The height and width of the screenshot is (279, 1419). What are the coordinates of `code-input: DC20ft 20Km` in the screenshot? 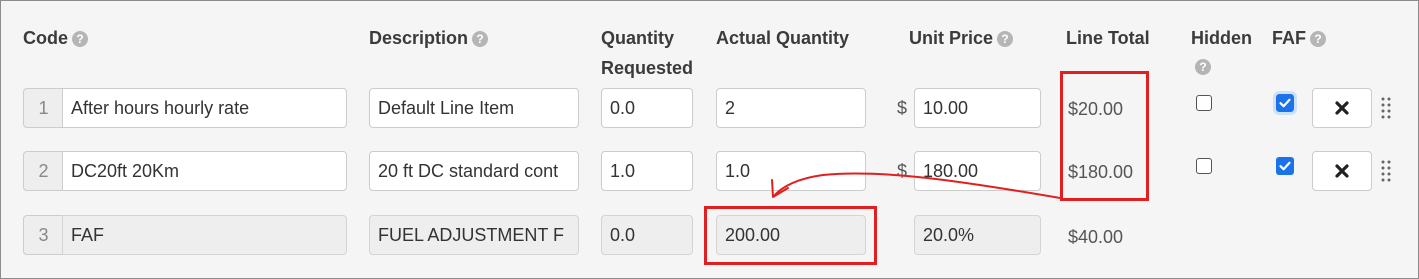 It's located at (204, 171).